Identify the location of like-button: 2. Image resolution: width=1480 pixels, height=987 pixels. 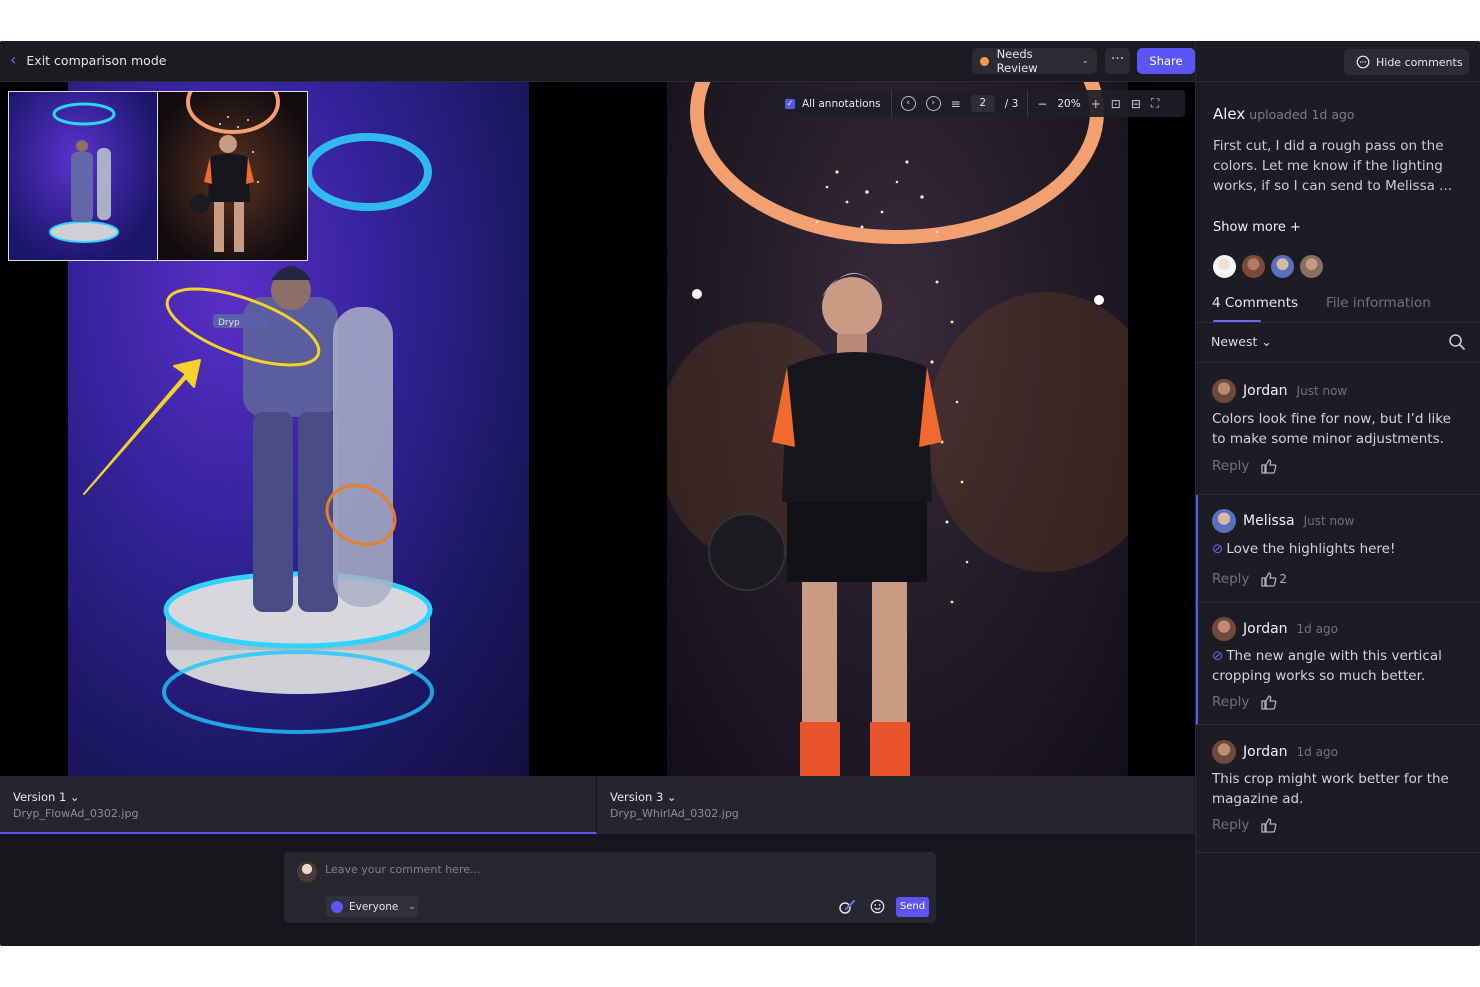
(1274, 579).